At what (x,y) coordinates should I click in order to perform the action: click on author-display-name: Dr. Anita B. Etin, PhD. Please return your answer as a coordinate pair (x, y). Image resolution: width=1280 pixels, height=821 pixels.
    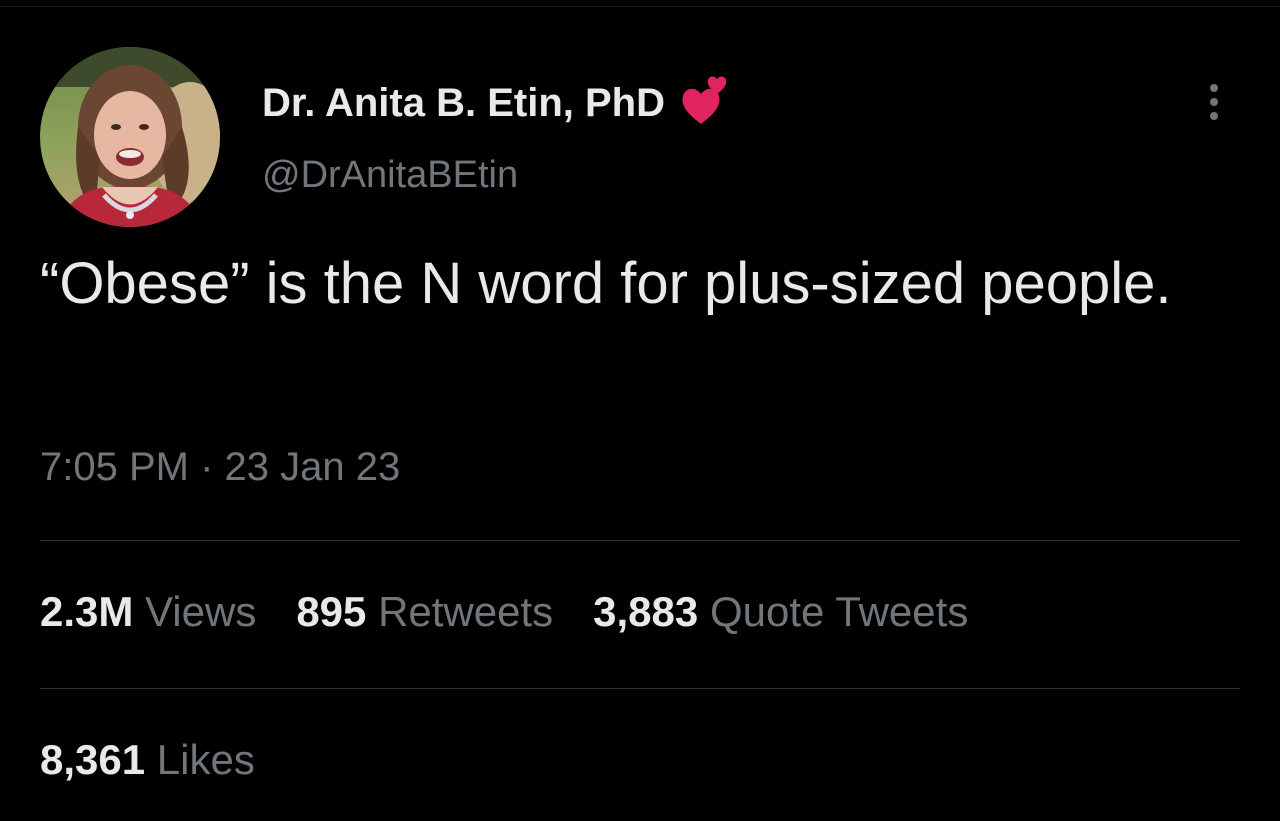
    Looking at the image, I should click on (463, 103).